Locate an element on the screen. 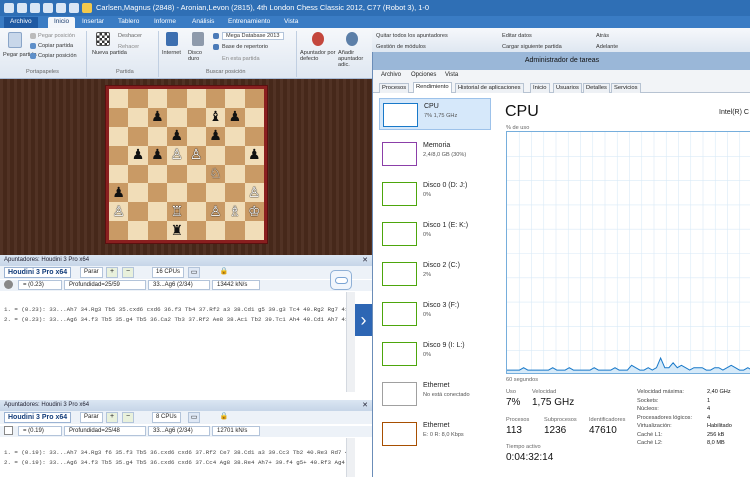  remove-all-engines-button: Quitar todos los apuntadores is located at coordinates (412, 36).